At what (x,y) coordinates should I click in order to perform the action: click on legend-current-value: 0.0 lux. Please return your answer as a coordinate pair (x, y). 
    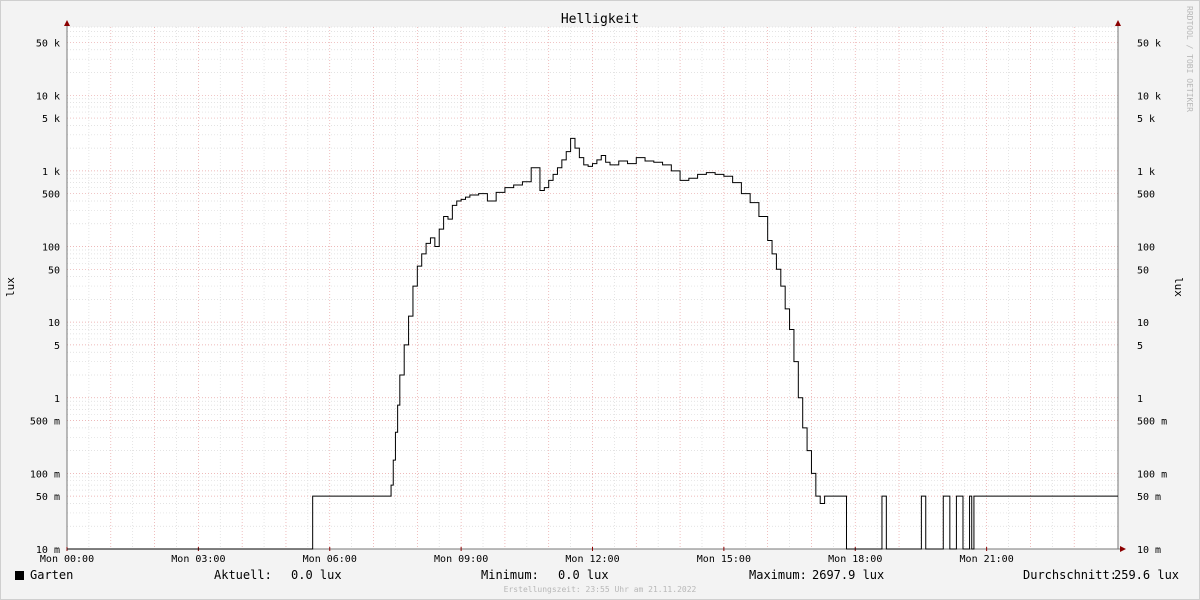
    Looking at the image, I should click on (316, 575).